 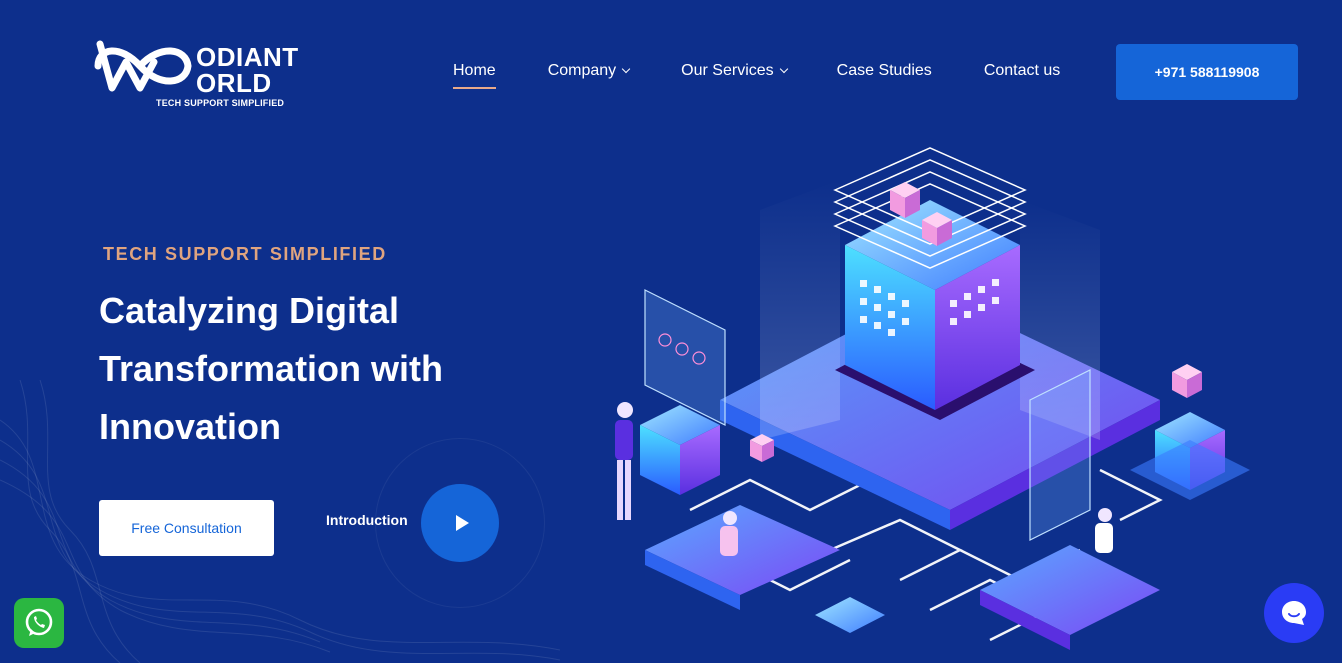 What do you see at coordinates (143, 66) in the screenshot?
I see `logo-infinity-icon` at bounding box center [143, 66].